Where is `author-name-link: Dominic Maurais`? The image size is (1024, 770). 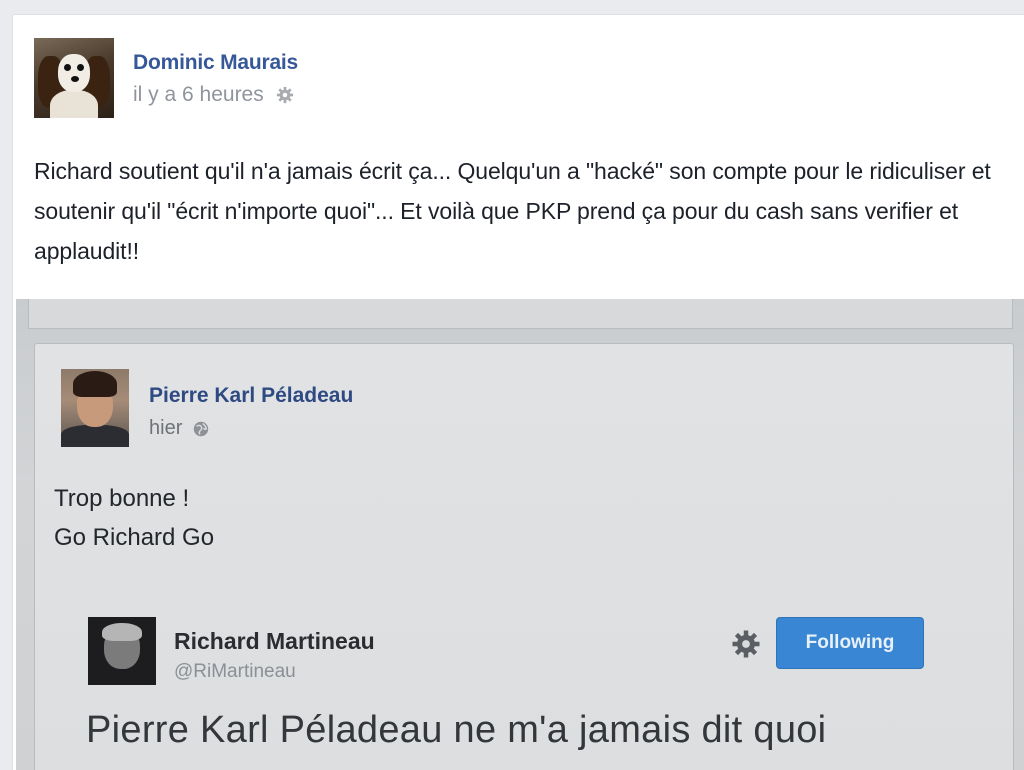
author-name-link: Dominic Maurais is located at coordinates (215, 63).